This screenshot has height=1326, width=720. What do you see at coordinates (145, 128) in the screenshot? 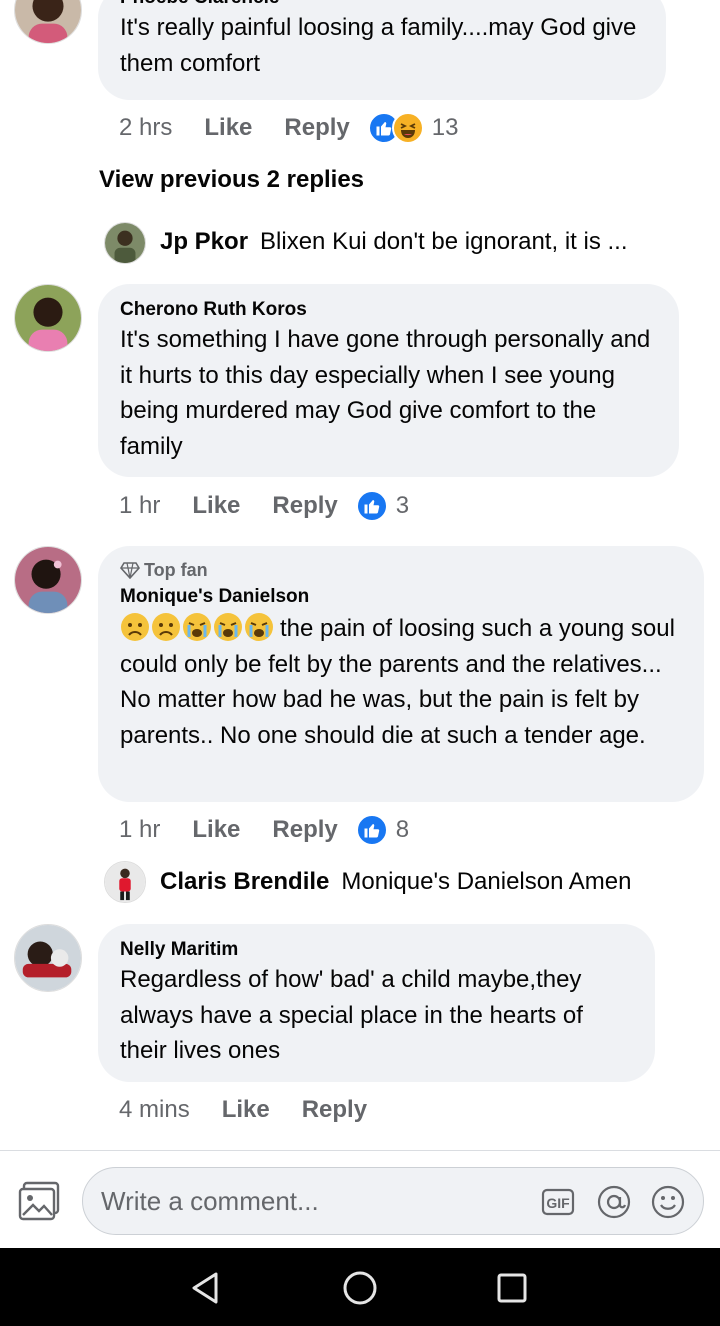
I see `comment-time: 2 hrs` at bounding box center [145, 128].